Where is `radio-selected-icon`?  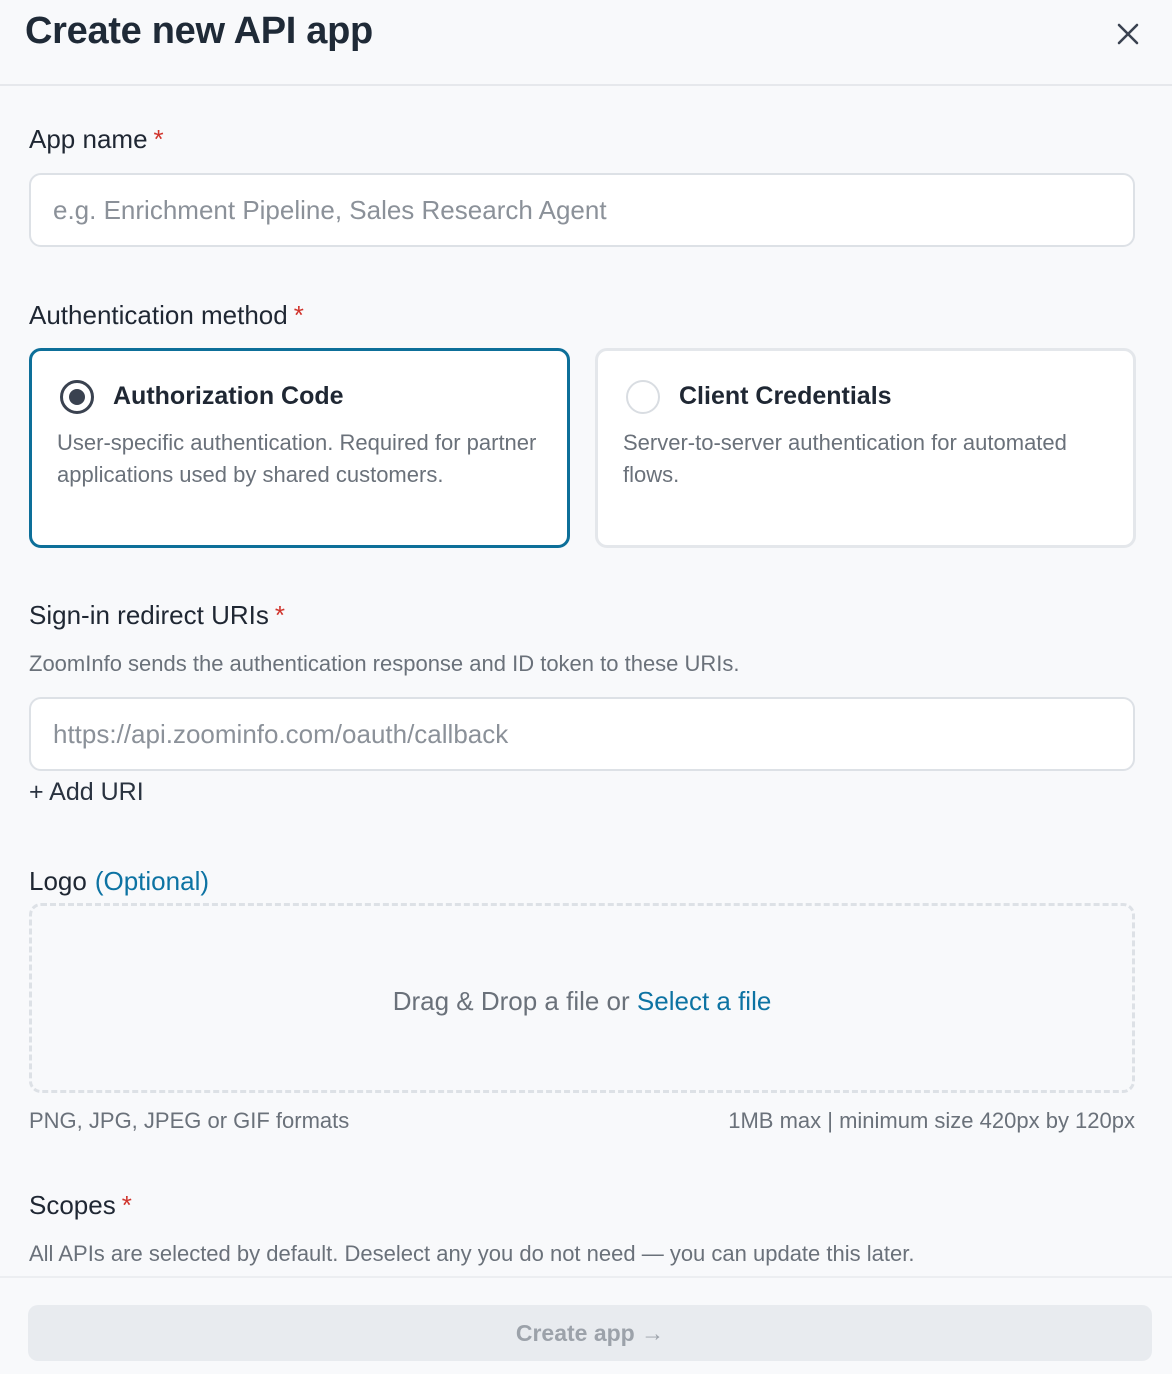 radio-selected-icon is located at coordinates (77, 397).